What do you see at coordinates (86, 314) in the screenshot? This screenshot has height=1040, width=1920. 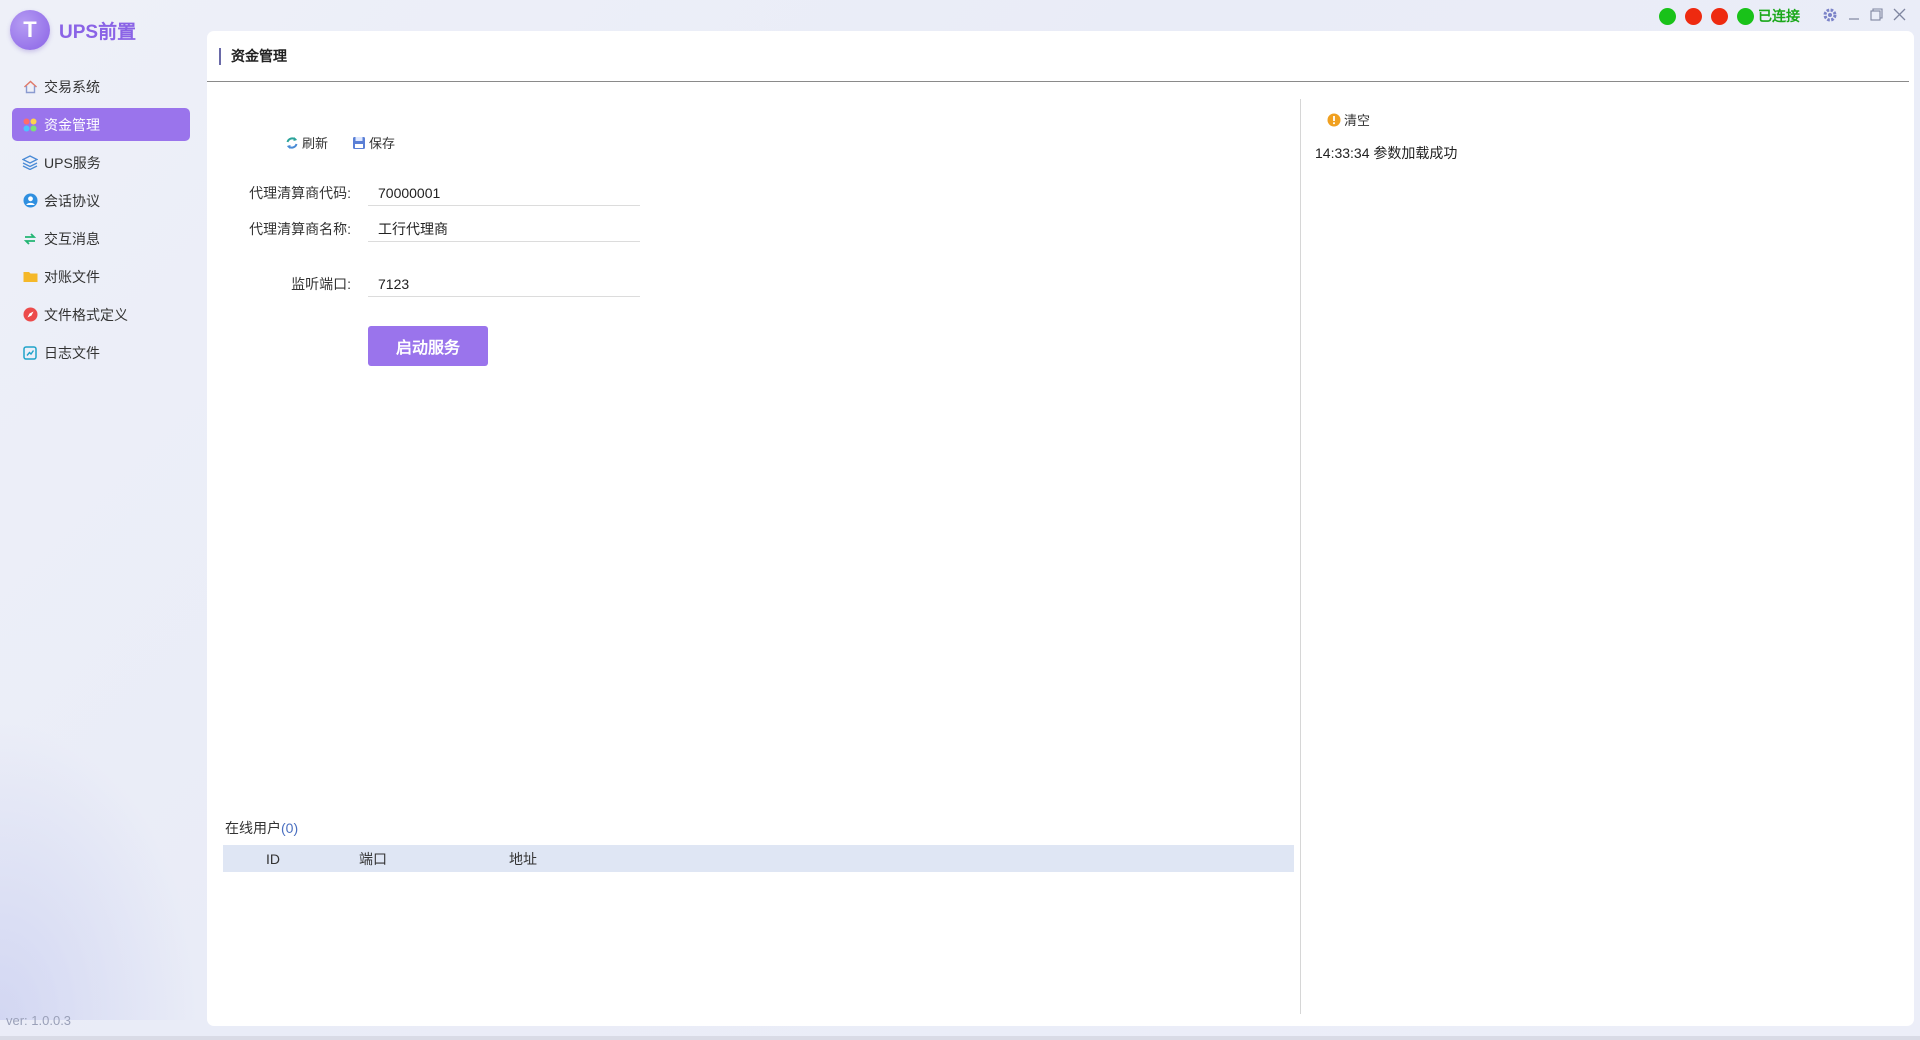 I see `sidebar-item-label: 文件格式定义` at bounding box center [86, 314].